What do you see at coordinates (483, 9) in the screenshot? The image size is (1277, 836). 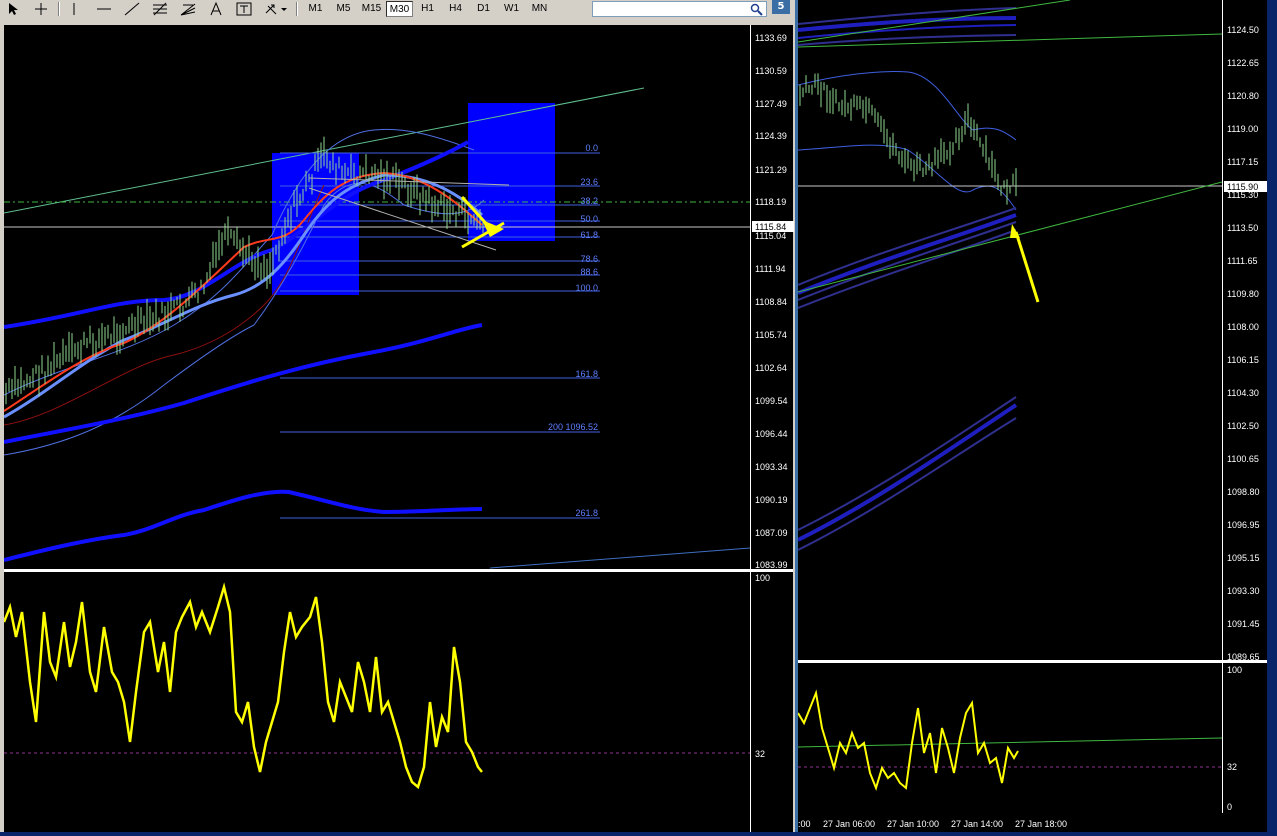 I see `timeframe-d1: D1` at bounding box center [483, 9].